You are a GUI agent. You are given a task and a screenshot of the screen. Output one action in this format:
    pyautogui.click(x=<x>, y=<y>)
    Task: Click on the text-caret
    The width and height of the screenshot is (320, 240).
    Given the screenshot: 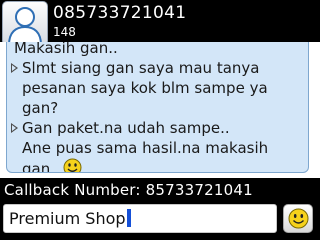 What is the action you would take?
    pyautogui.click(x=128, y=218)
    